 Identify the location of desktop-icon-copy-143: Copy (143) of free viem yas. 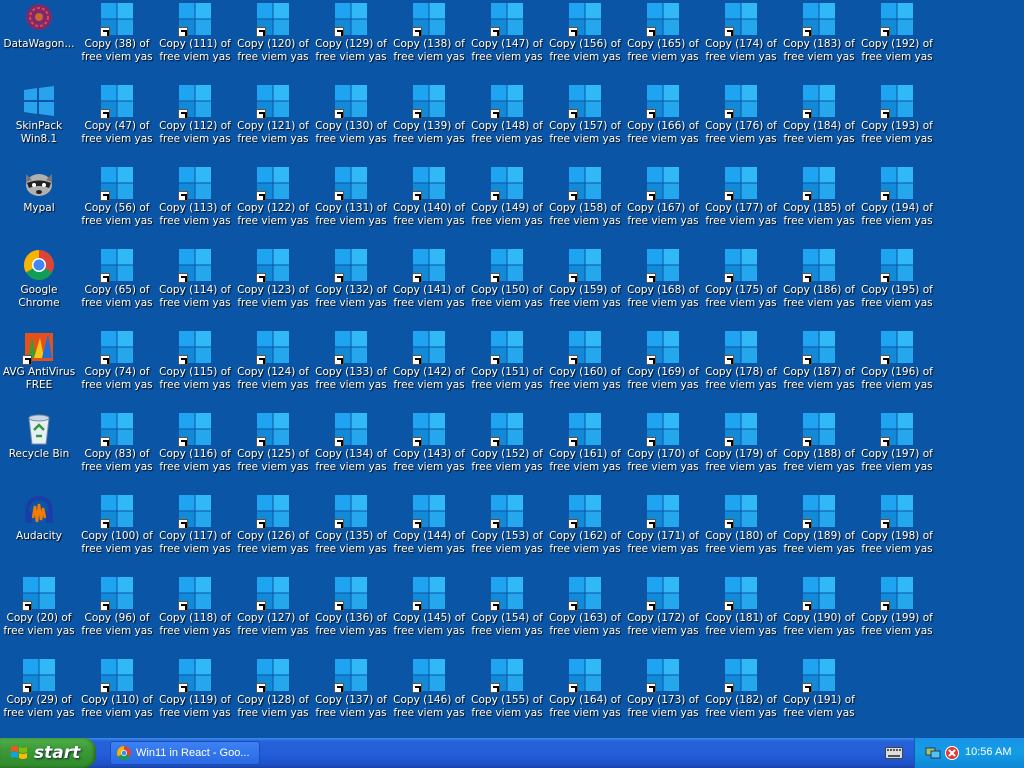
(429, 450).